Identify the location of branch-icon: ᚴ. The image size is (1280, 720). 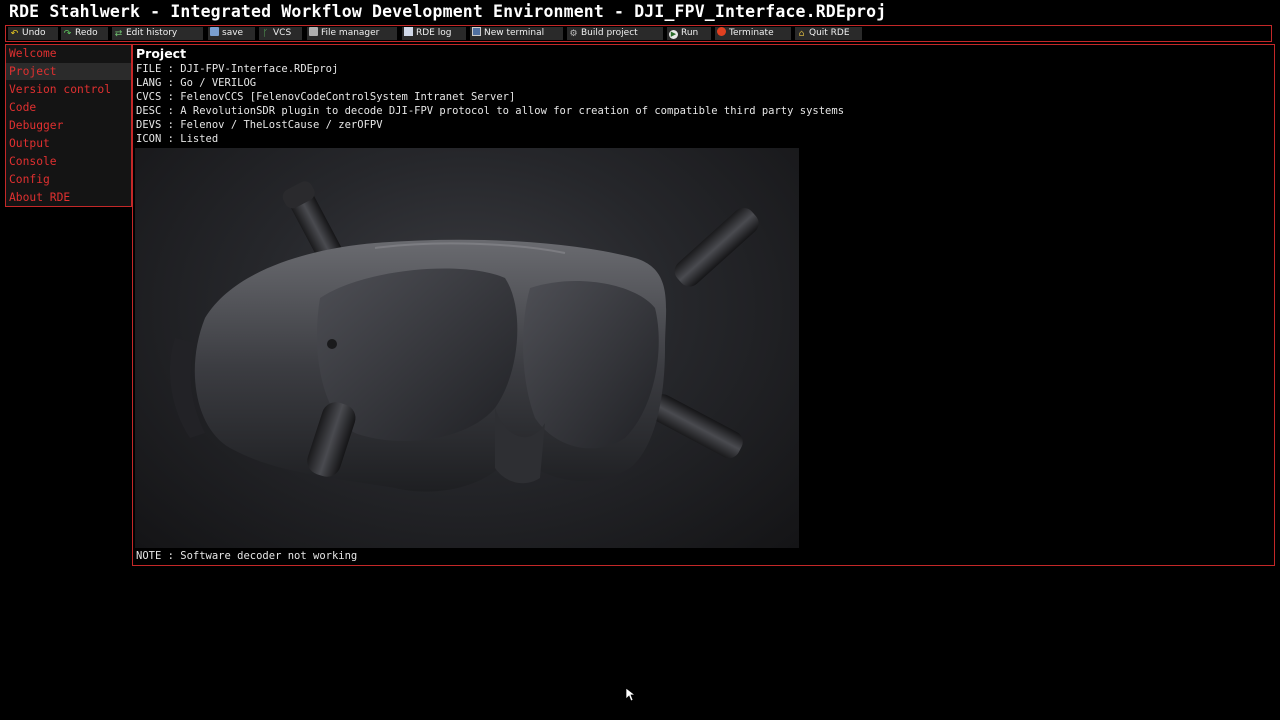
(265, 34).